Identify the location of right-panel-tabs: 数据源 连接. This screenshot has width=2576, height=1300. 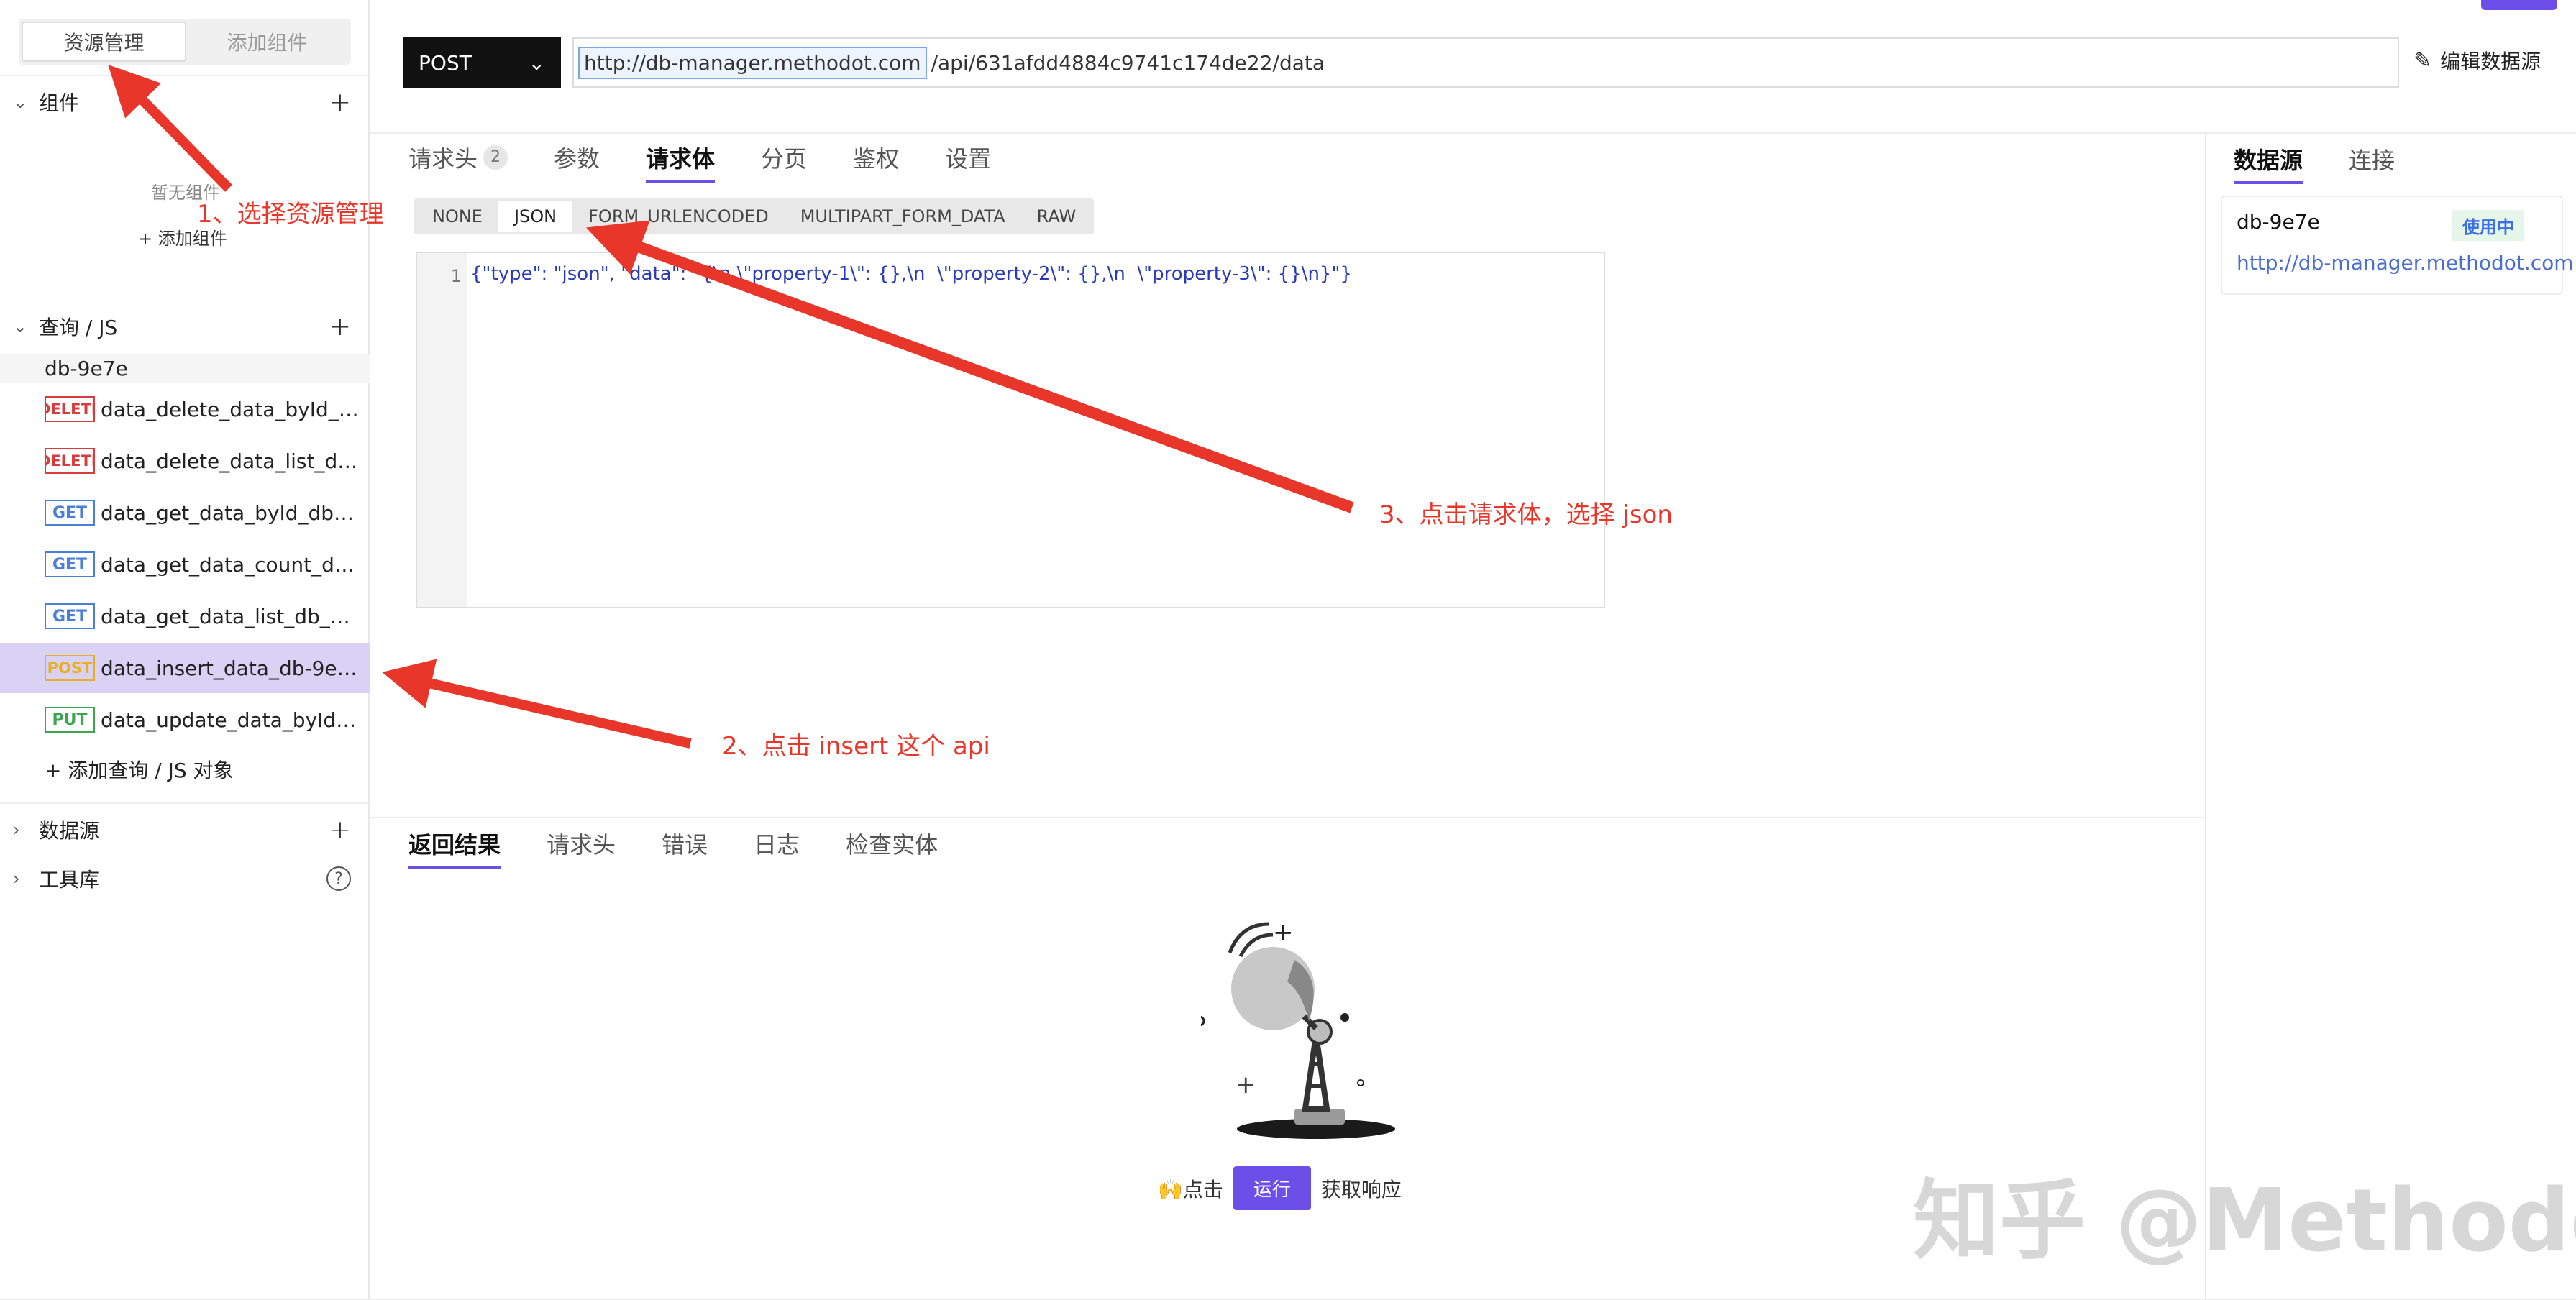
(2337, 159).